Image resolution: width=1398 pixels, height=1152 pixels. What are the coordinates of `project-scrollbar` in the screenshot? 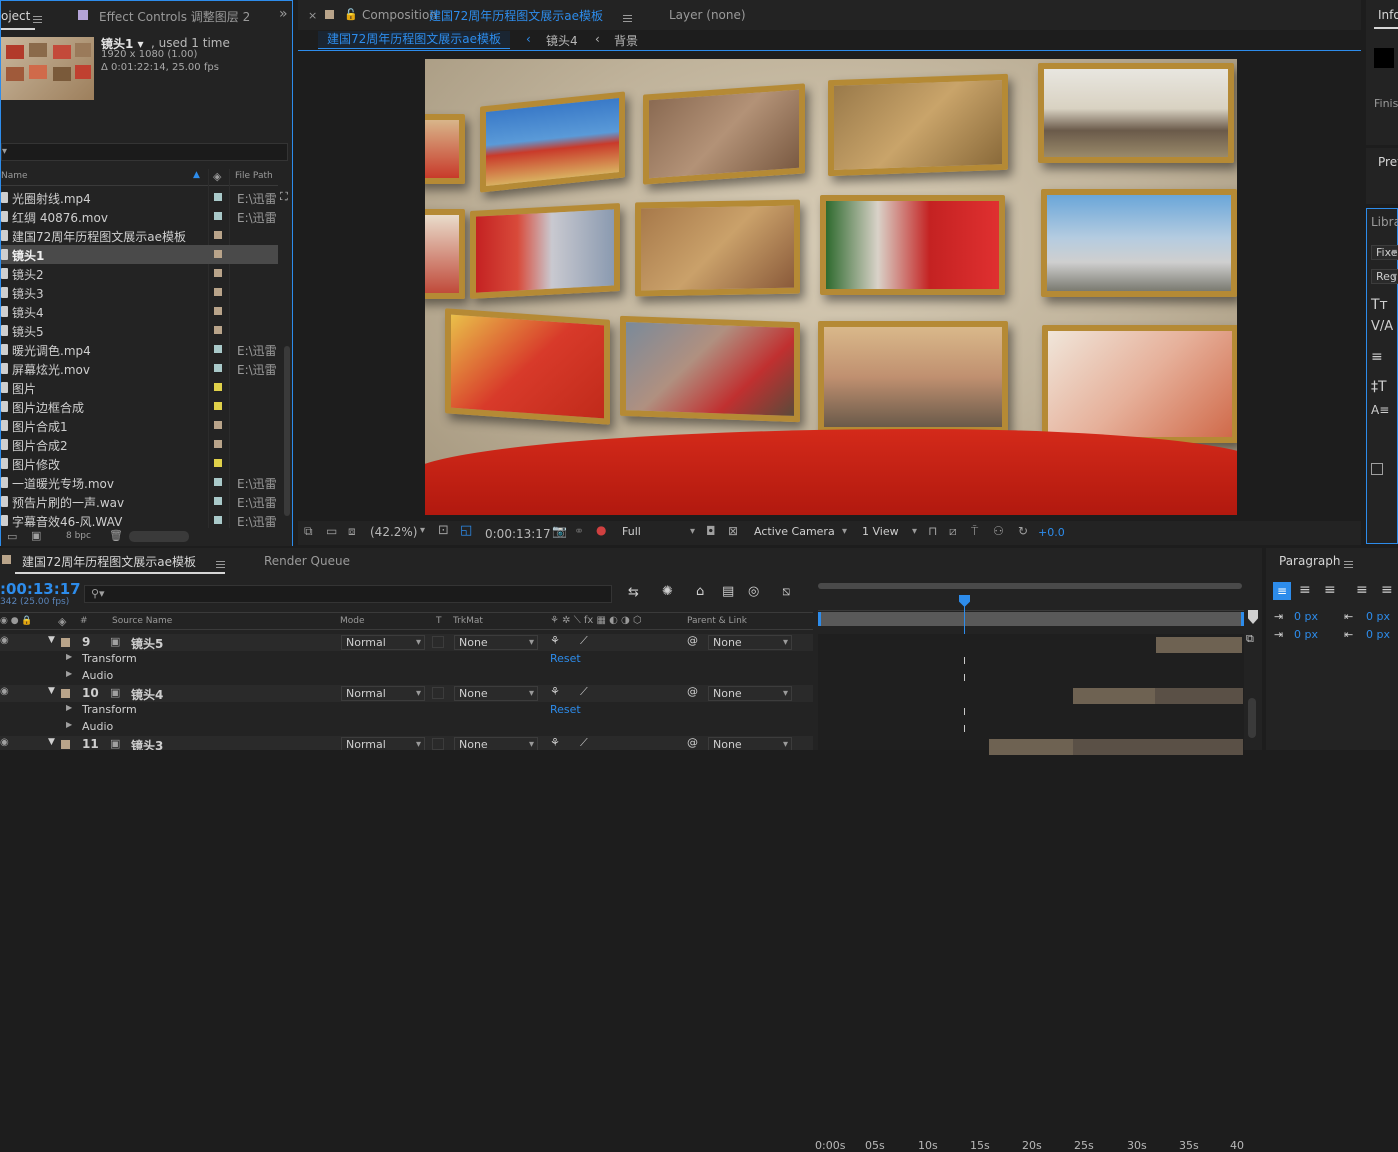 It's located at (287, 431).